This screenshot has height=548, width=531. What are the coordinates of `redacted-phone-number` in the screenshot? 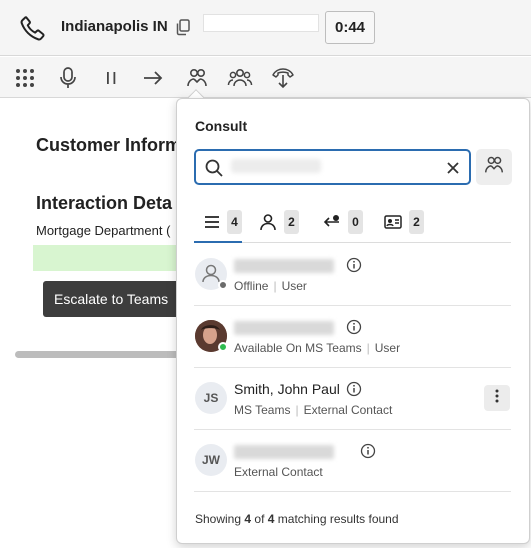 It's located at (261, 23).